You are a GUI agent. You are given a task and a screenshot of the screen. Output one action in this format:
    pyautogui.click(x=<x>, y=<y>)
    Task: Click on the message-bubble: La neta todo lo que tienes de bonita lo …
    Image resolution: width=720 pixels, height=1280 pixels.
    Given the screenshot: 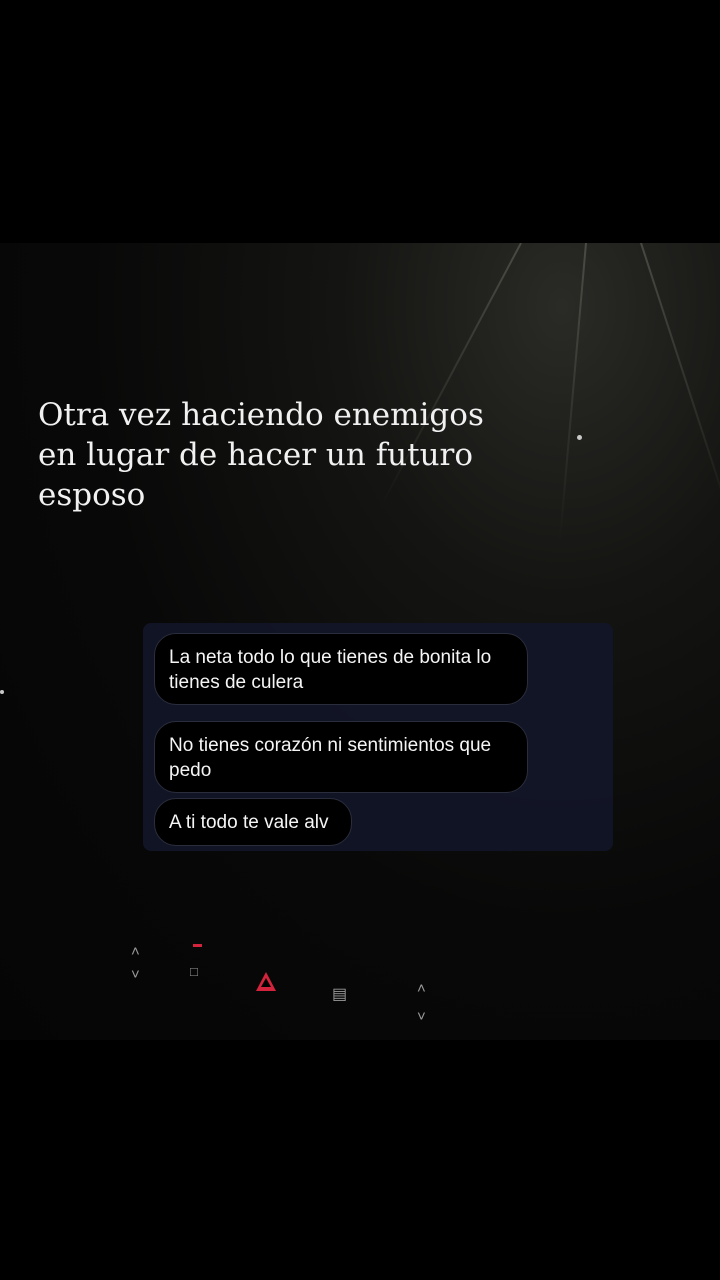 What is the action you would take?
    pyautogui.click(x=341, y=669)
    